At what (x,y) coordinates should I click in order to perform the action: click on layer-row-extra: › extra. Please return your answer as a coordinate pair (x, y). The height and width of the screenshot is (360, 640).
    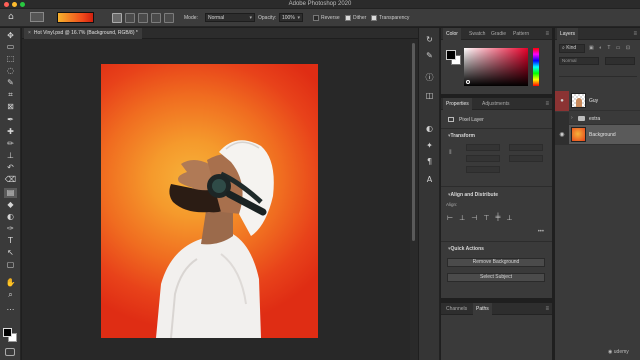
    Looking at the image, I should click on (597, 118).